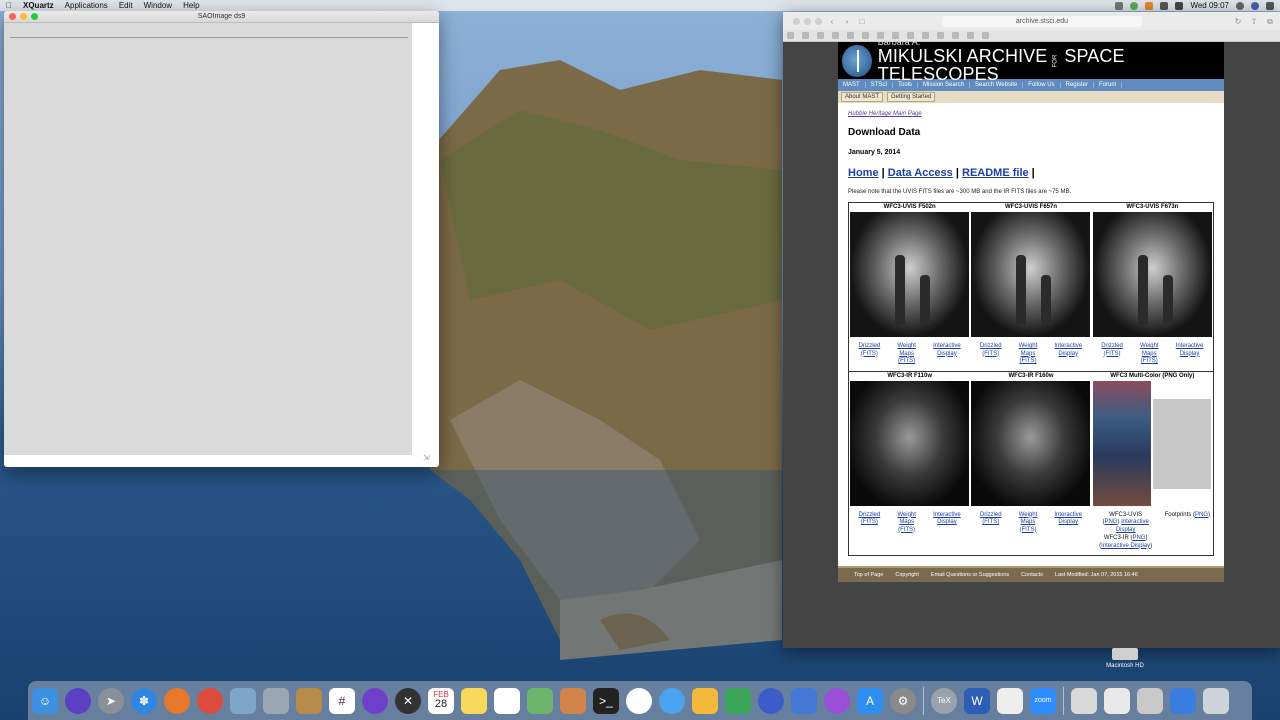 The width and height of the screenshot is (1280, 720). What do you see at coordinates (639, 700) in the screenshot?
I see `photos-icon` at bounding box center [639, 700].